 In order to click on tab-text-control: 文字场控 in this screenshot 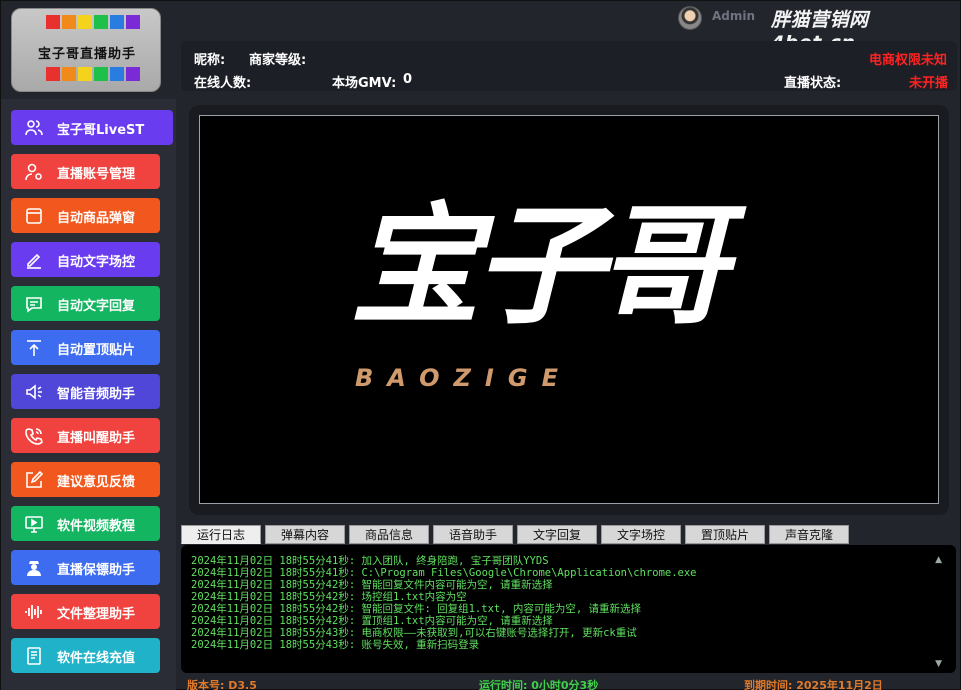, I will do `click(641, 534)`.